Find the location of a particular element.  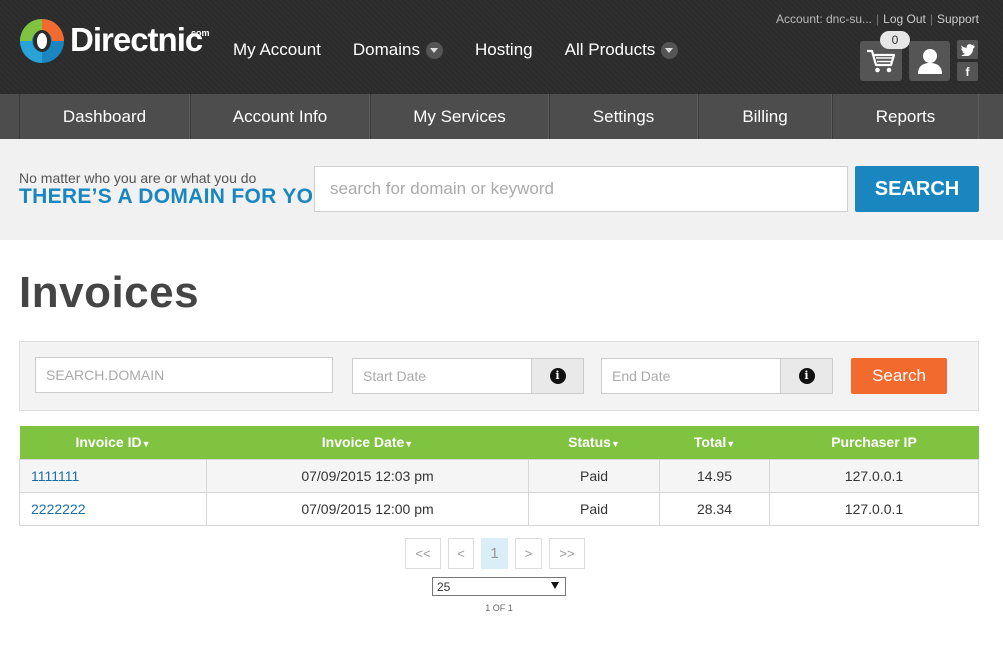

subnav-label: Dashboard is located at coordinates (104, 116).